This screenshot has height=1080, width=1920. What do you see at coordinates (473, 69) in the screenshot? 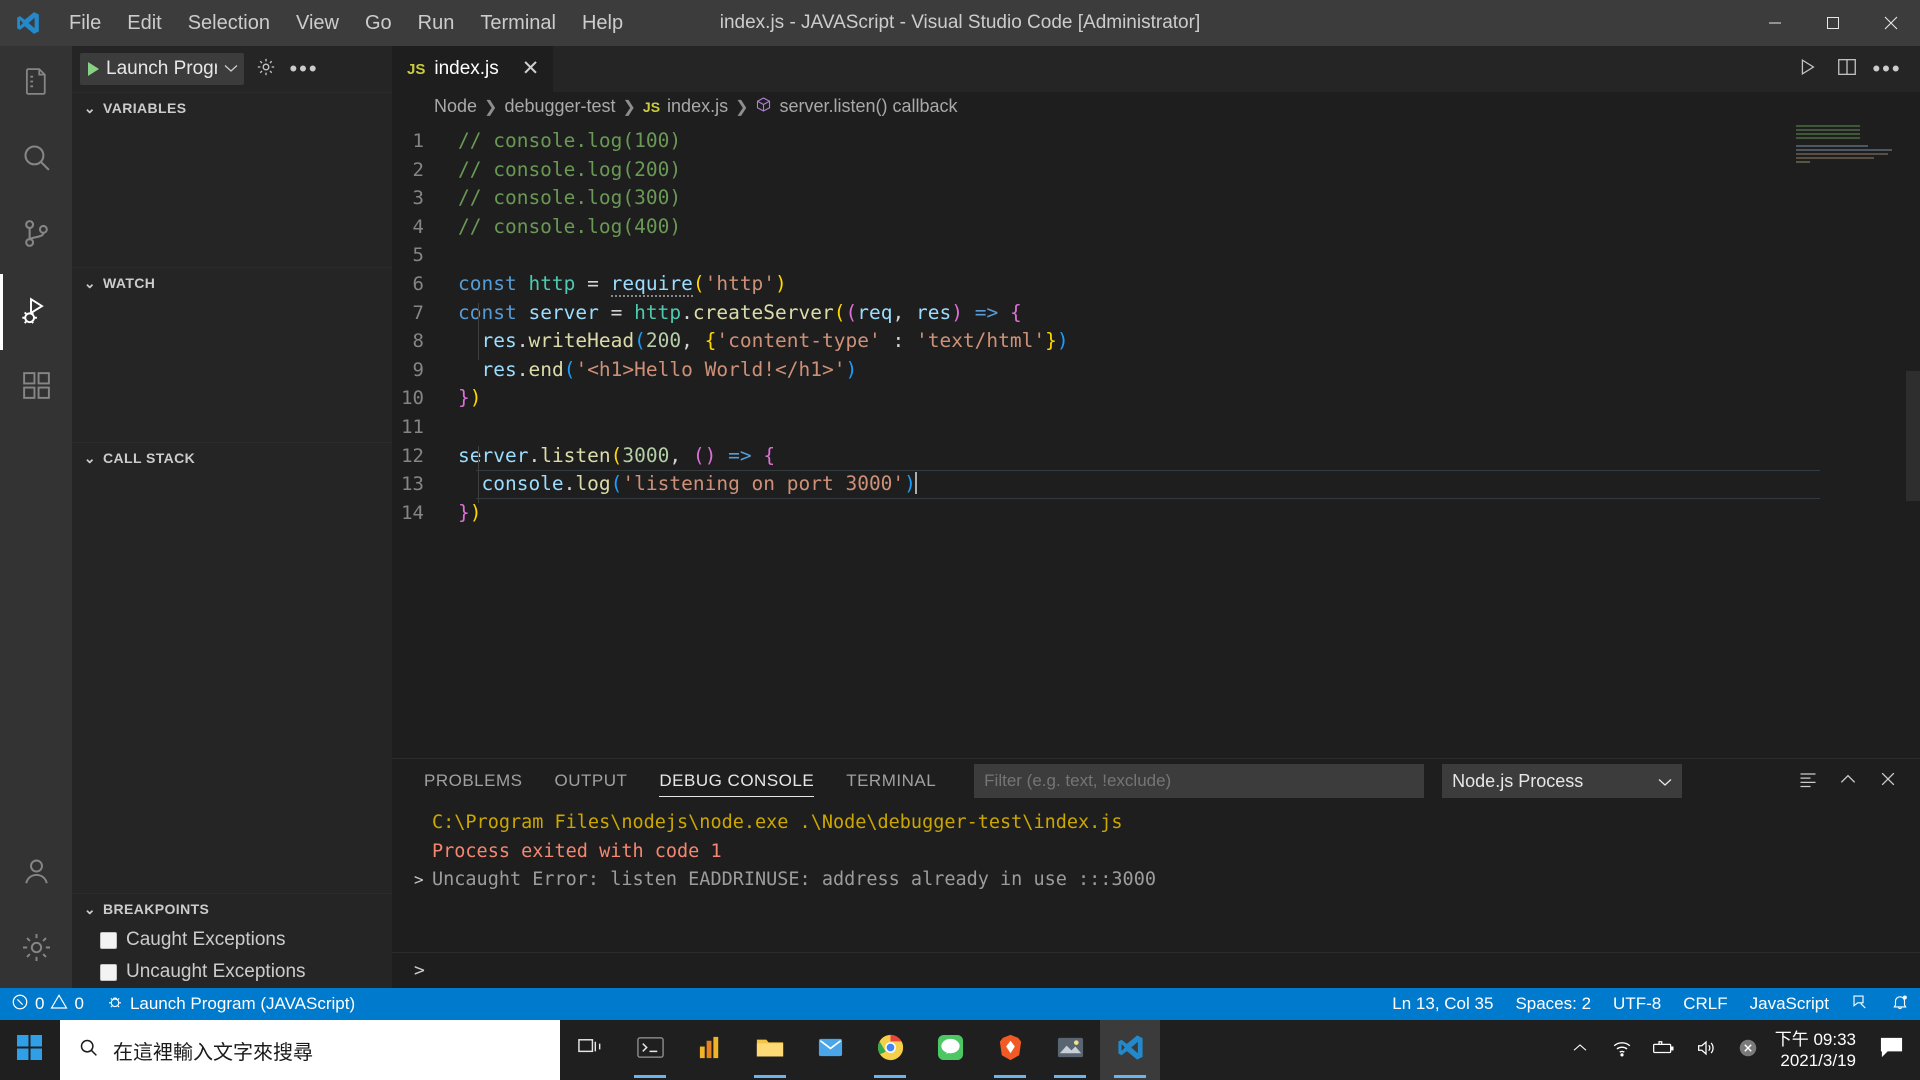
I see `tab-index-js: JS index.js ✕` at bounding box center [473, 69].